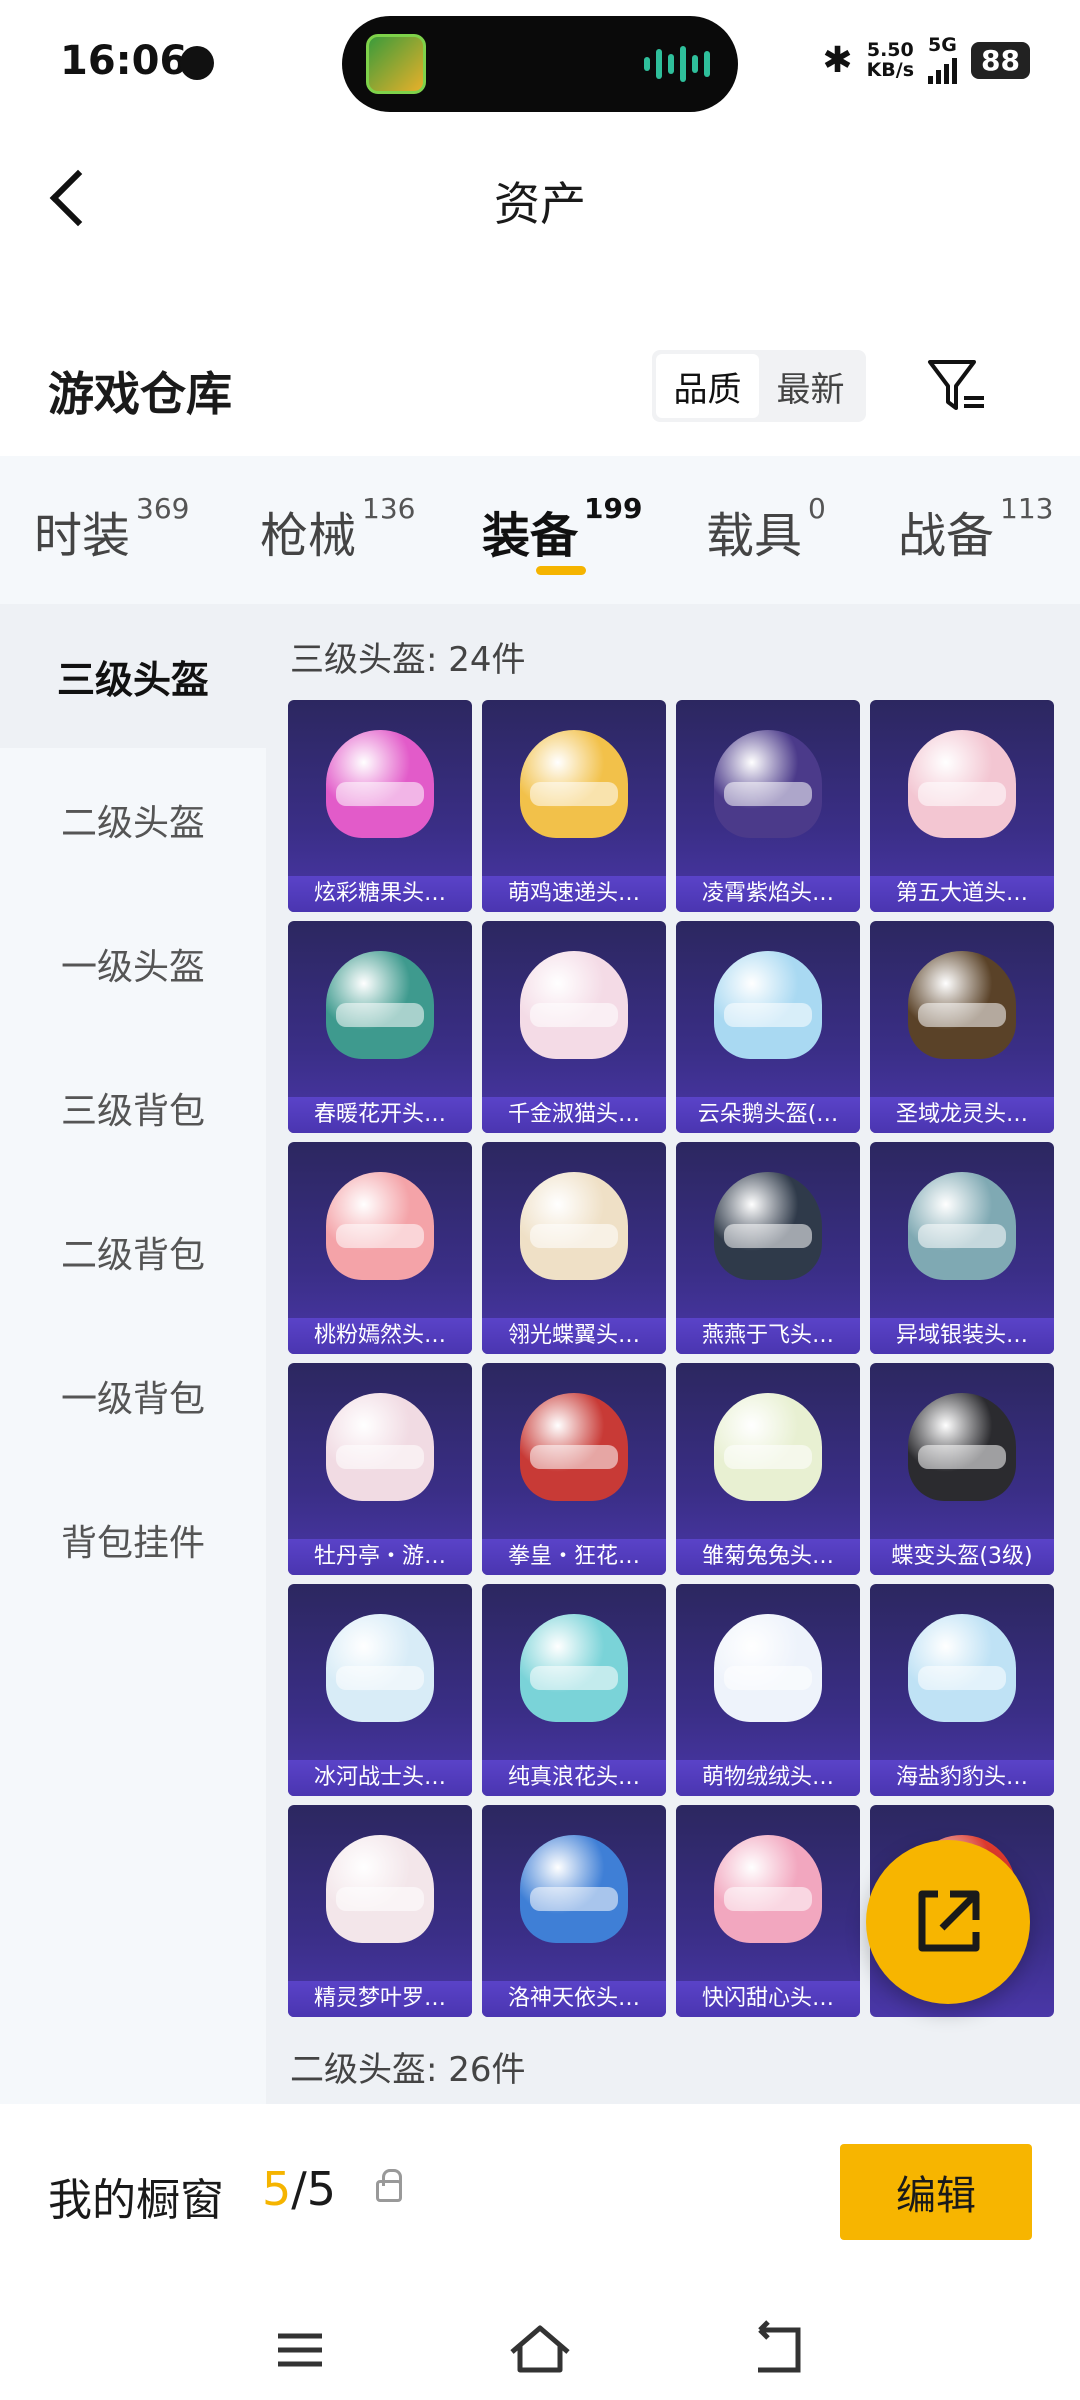 The image size is (1080, 2400). What do you see at coordinates (408, 2070) in the screenshot?
I see `group-title: 二级头盔: 26件` at bounding box center [408, 2070].